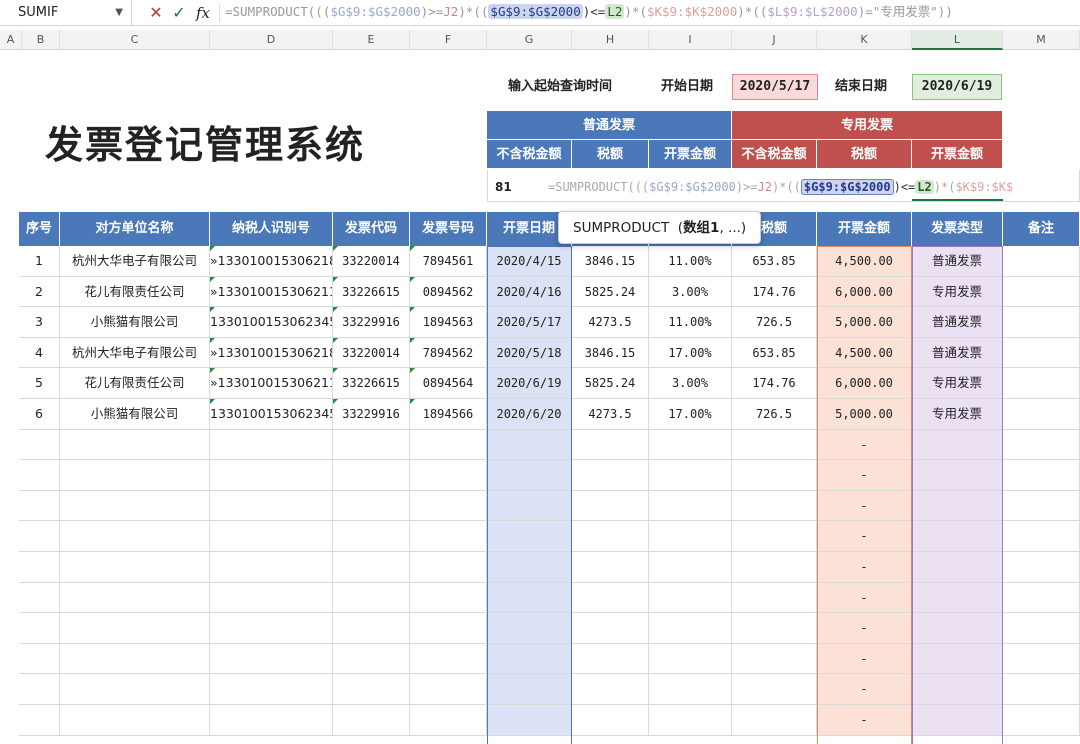 This screenshot has width=1080, height=744. I want to click on table-cell: 4, so click(39, 353).